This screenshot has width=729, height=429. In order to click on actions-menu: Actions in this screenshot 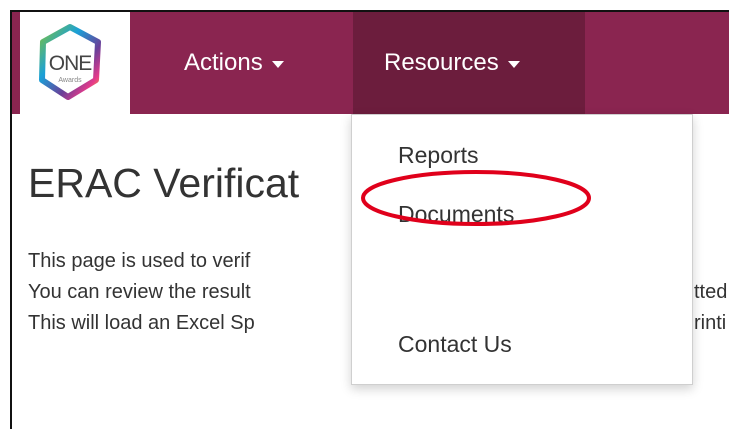, I will do `click(234, 63)`.